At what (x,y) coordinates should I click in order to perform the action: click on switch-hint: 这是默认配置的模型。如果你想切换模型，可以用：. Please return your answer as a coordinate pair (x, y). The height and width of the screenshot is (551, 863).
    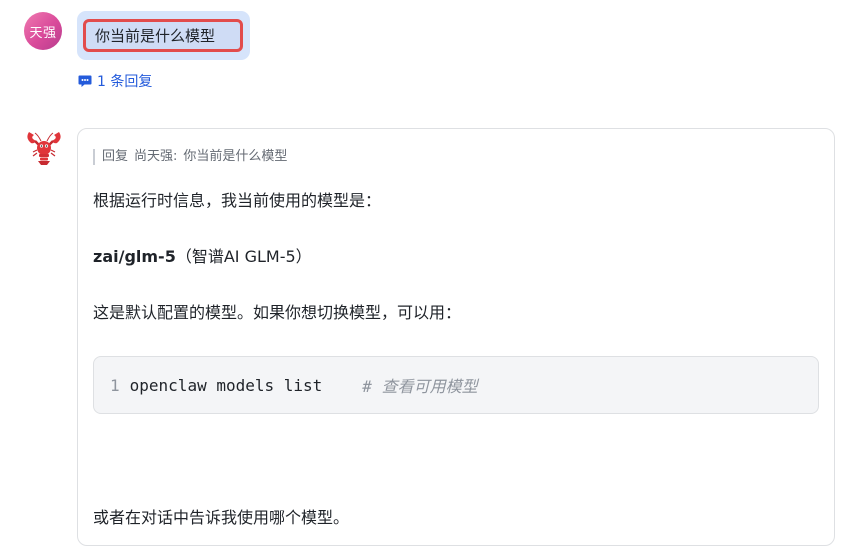
    Looking at the image, I should click on (277, 312).